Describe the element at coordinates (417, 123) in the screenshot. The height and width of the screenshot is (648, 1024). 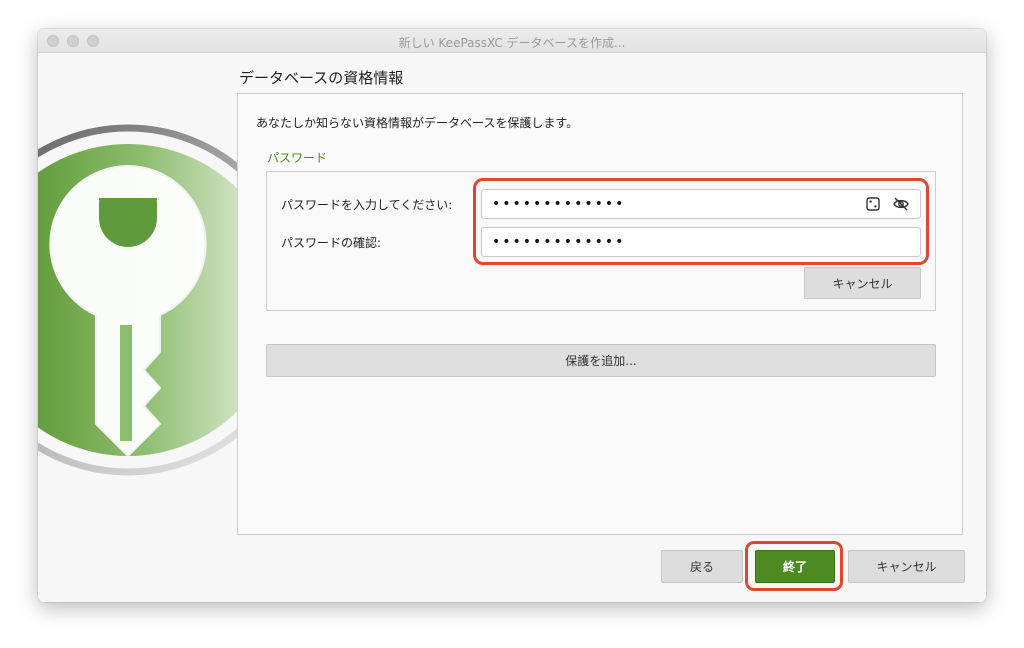
I see `intro-text: あなたしか知らない資格情報がデータベースを保護します。` at that location.